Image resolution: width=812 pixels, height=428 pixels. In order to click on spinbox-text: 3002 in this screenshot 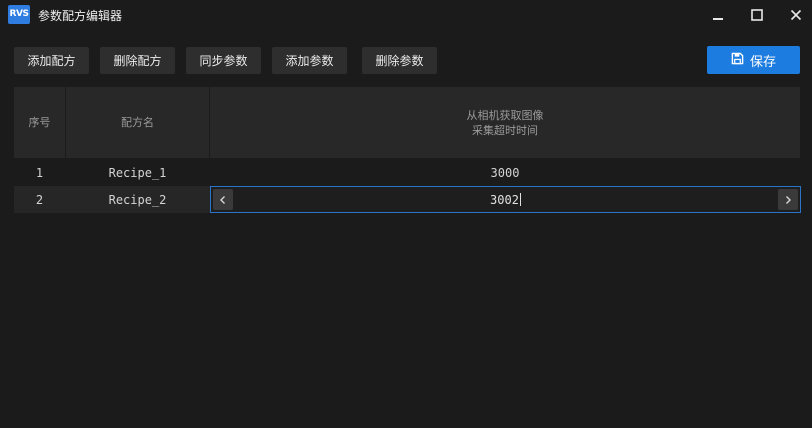, I will do `click(504, 199)`.